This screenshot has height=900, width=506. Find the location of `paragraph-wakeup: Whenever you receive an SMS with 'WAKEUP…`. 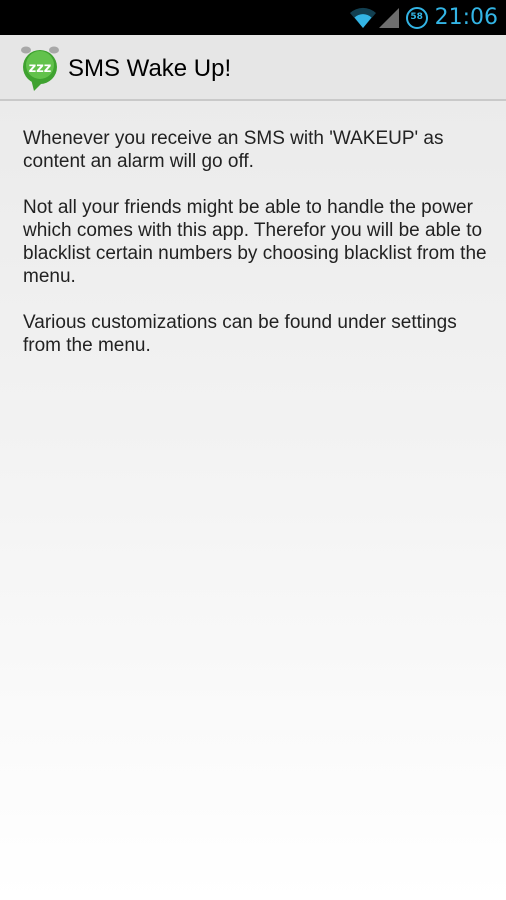

paragraph-wakeup: Whenever you receive an SMS with 'WAKEUP… is located at coordinates (233, 150).